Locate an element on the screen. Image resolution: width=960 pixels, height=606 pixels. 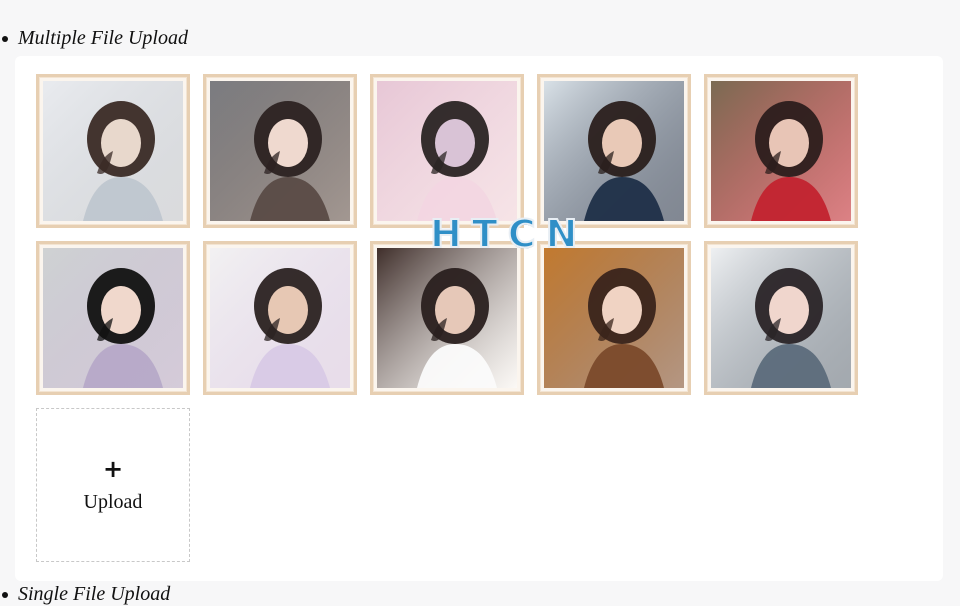
plus-icon: + is located at coordinates (113, 468).